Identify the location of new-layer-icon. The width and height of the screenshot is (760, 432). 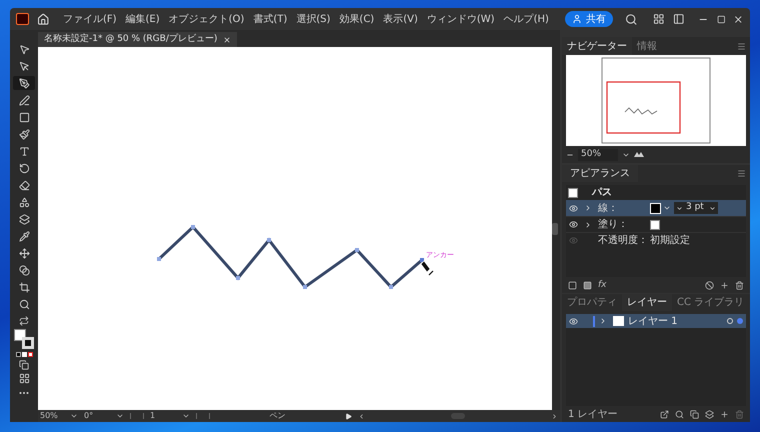
(724, 414).